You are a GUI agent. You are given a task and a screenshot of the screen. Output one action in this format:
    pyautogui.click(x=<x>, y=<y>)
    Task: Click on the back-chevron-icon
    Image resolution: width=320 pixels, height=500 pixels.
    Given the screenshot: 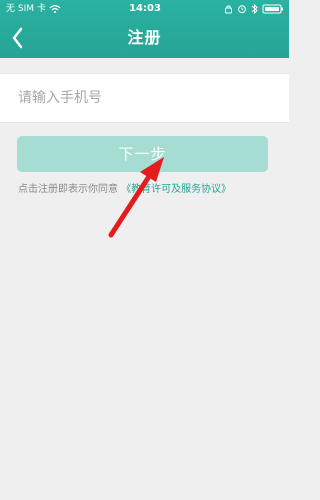 What is the action you would take?
    pyautogui.click(x=17, y=38)
    